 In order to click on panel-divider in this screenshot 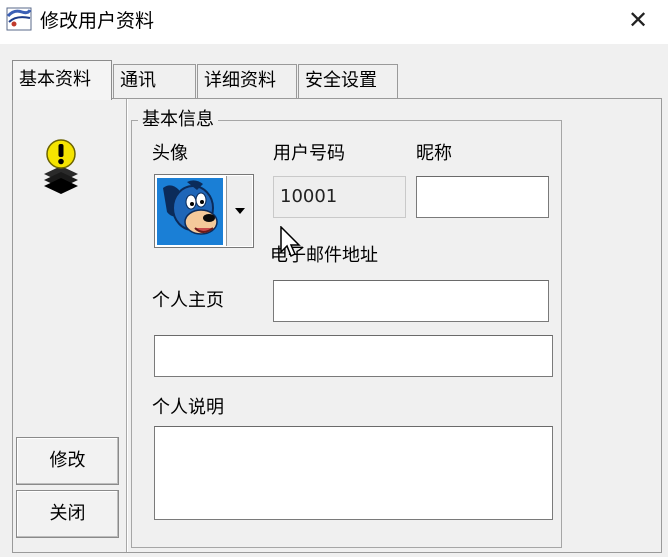, I will do `click(127, 325)`.